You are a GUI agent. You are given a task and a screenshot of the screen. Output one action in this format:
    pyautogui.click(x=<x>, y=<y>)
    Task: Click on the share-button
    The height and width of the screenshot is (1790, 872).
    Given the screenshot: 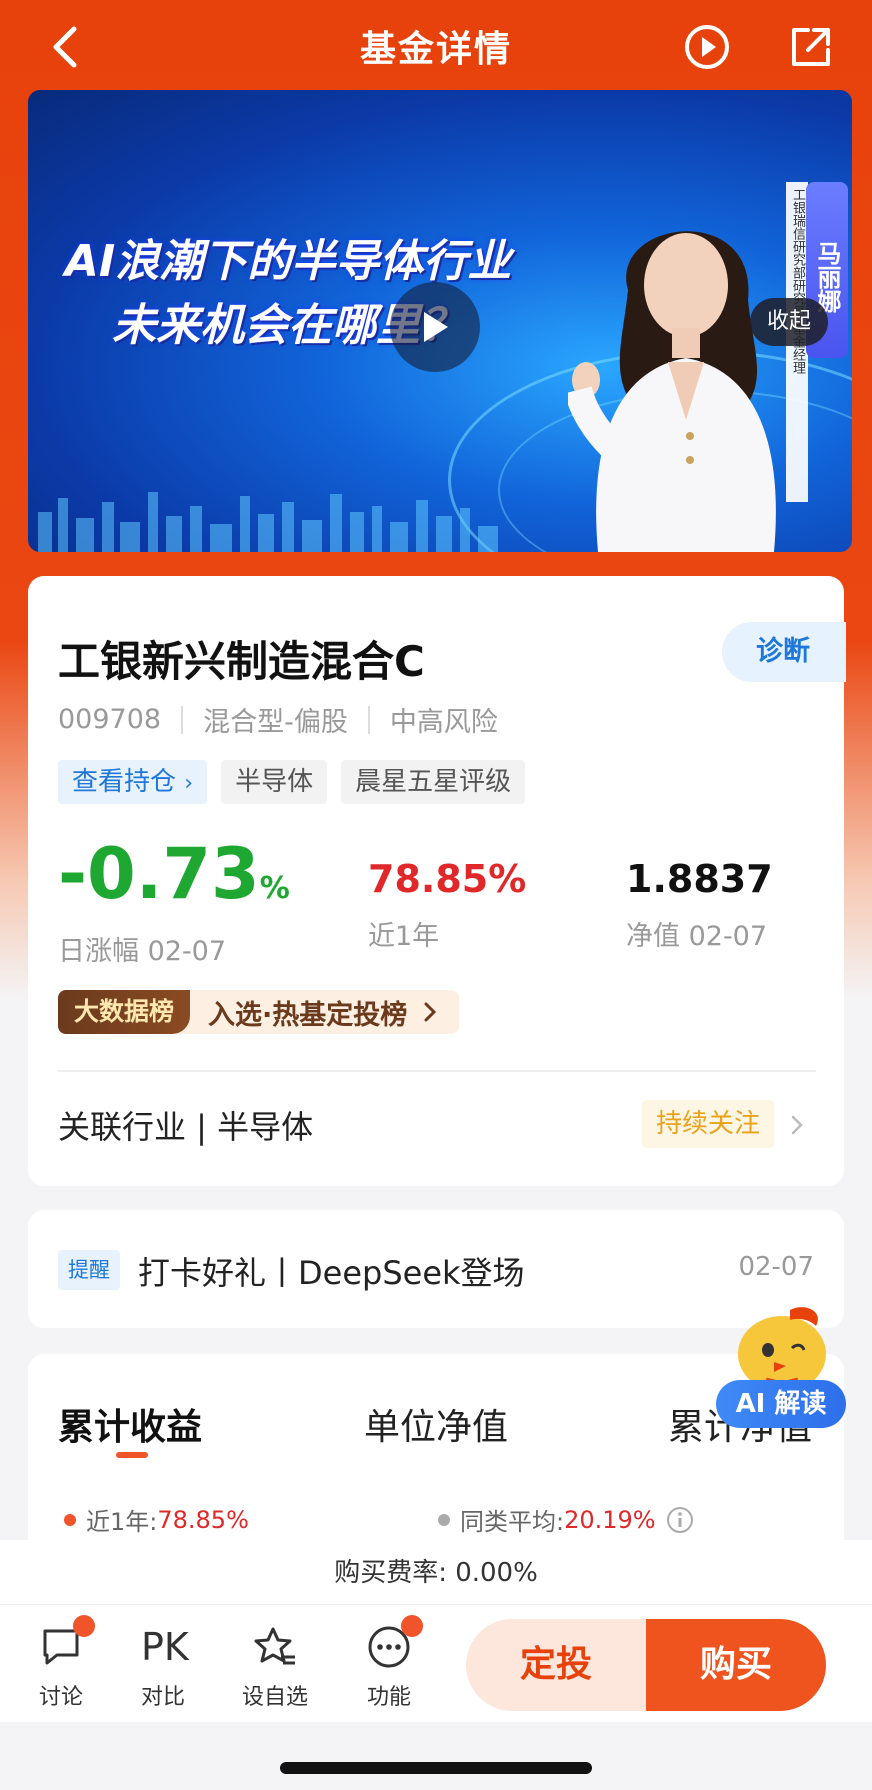 What is the action you would take?
    pyautogui.click(x=811, y=47)
    